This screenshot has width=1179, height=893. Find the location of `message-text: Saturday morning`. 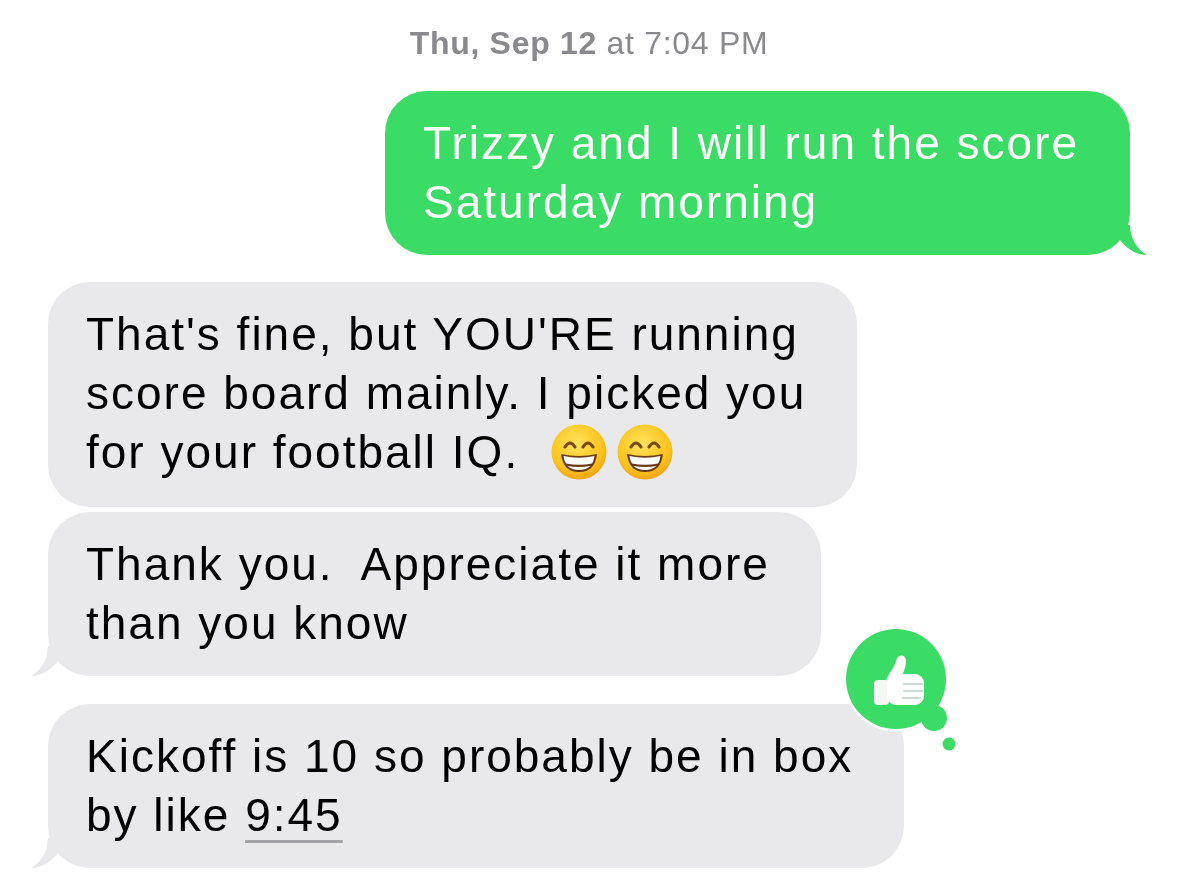

message-text: Saturday morning is located at coordinates (621, 202).